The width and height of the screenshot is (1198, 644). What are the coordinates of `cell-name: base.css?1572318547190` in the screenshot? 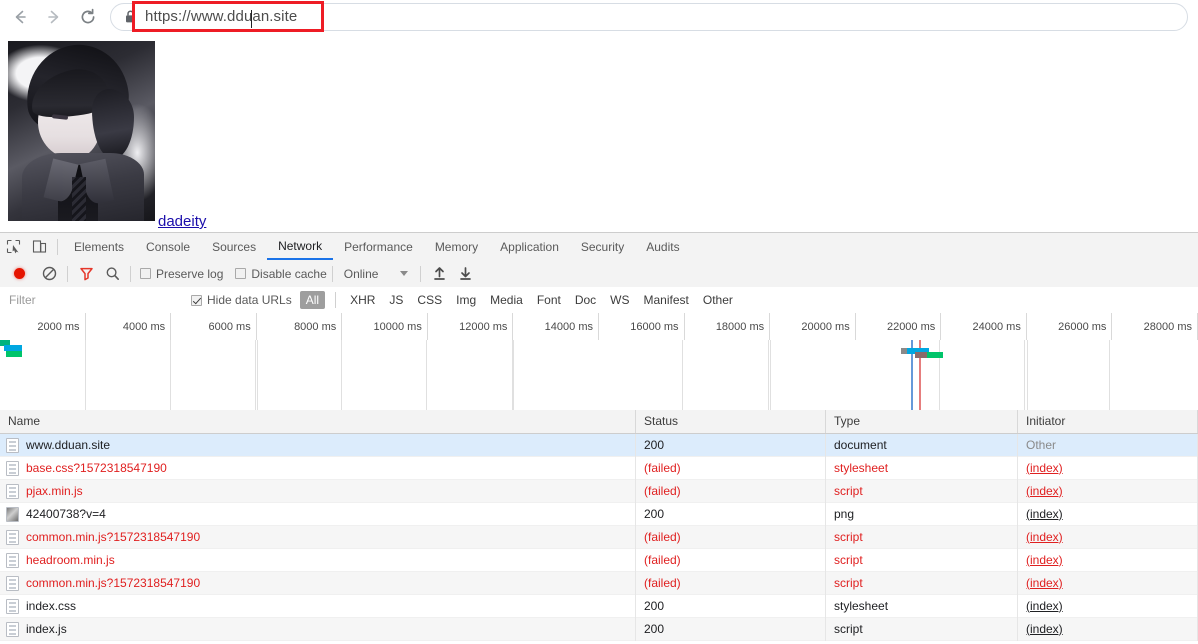 It's located at (318, 468).